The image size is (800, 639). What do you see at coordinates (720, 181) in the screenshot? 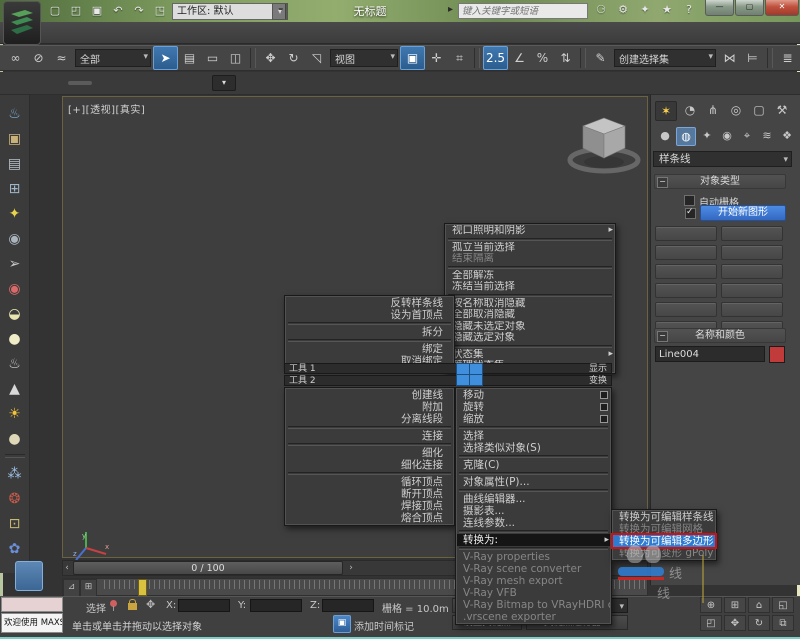
I see `object-type-rollout: − 对象类型` at bounding box center [720, 181].